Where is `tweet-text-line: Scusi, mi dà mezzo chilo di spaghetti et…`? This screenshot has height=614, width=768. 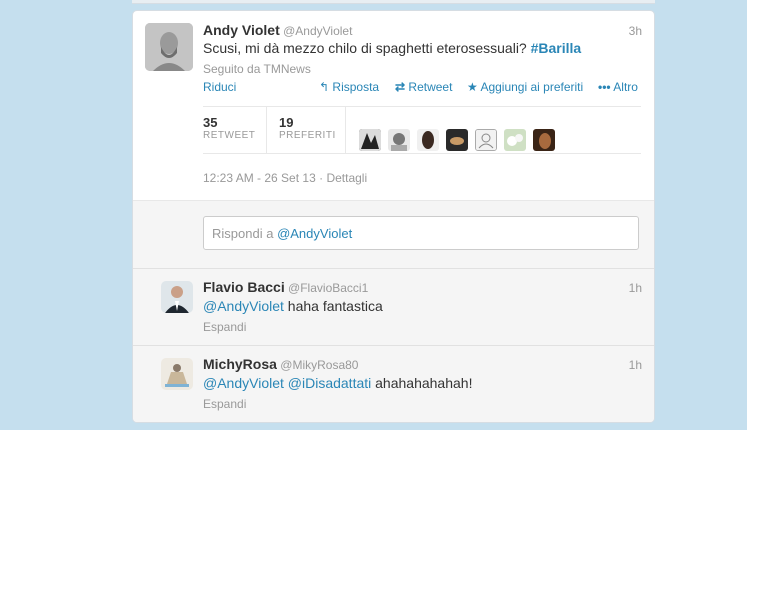
tweet-text-line: Scusi, mi dà mezzo chilo di spaghetti et… is located at coordinates (392, 48).